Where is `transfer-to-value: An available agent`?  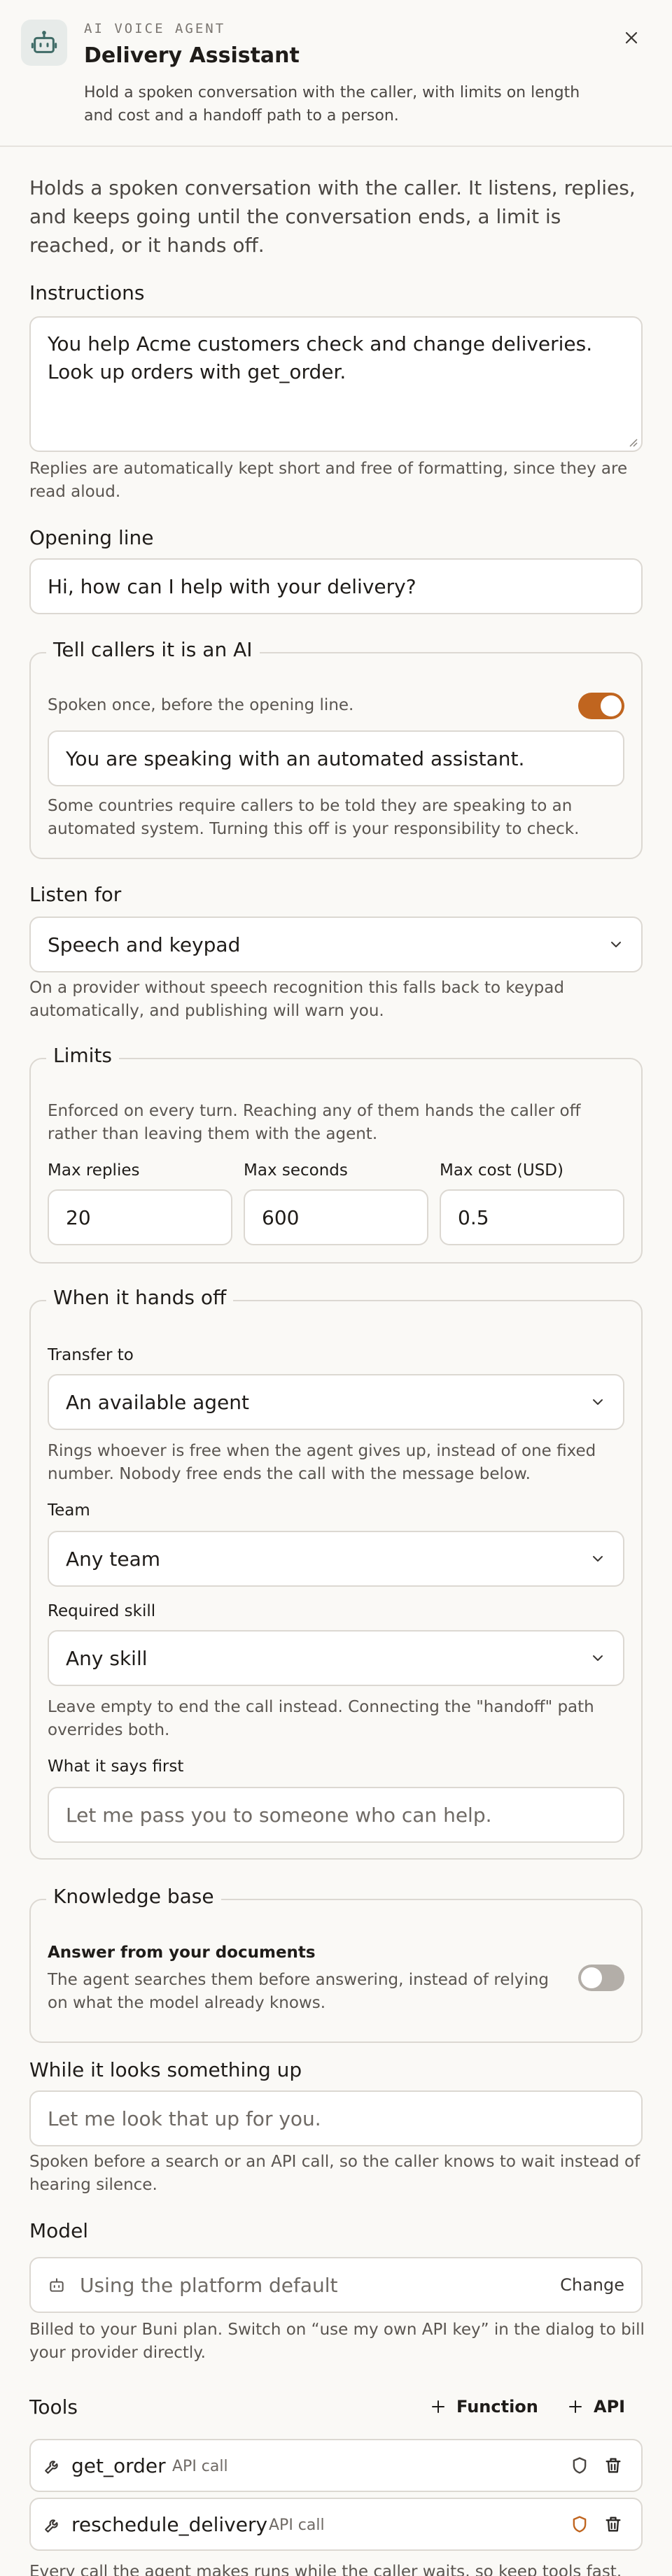 transfer-to-value: An available agent is located at coordinates (157, 1402).